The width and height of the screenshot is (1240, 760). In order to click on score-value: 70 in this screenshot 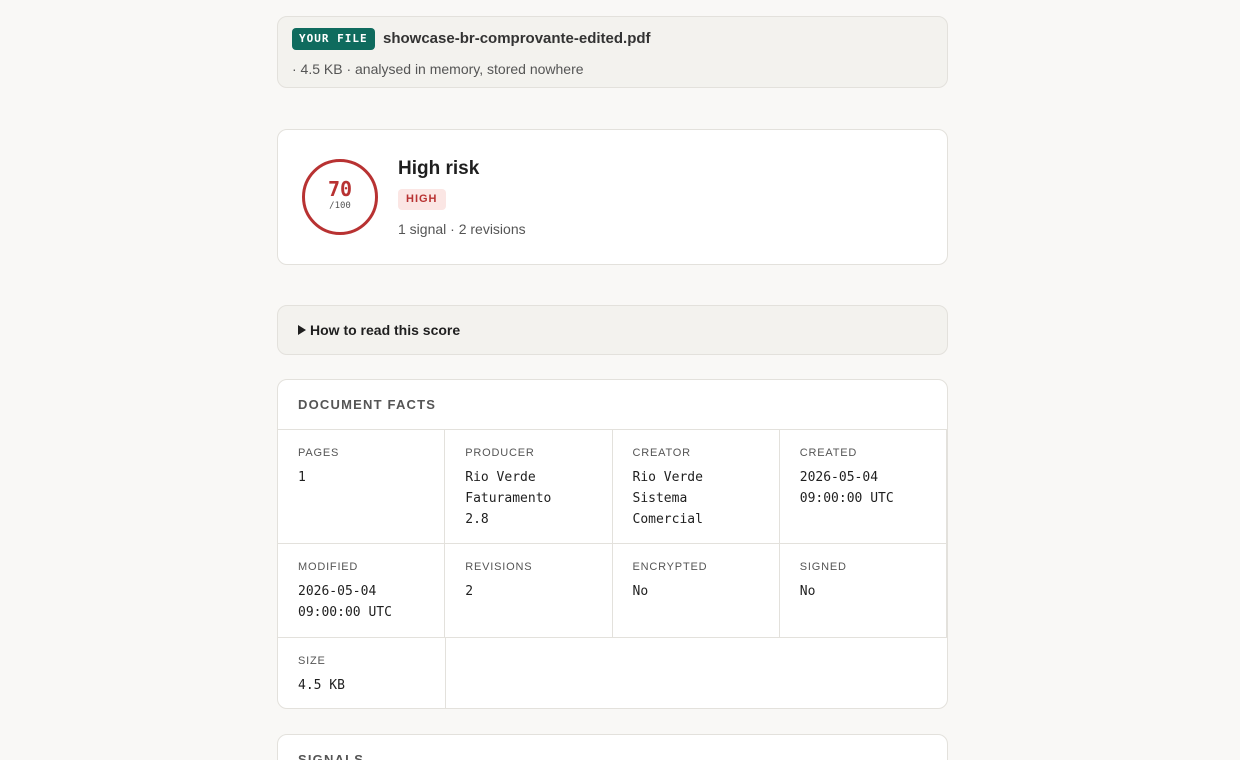, I will do `click(340, 189)`.